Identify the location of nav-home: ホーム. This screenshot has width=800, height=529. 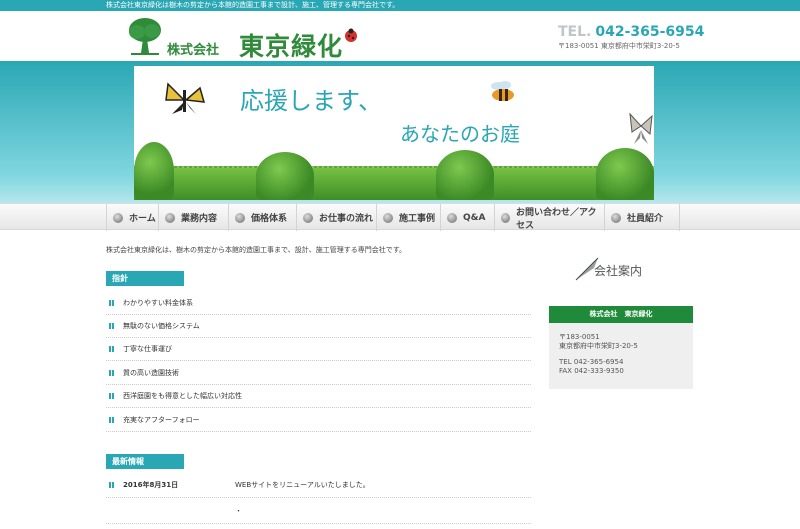
(132, 217).